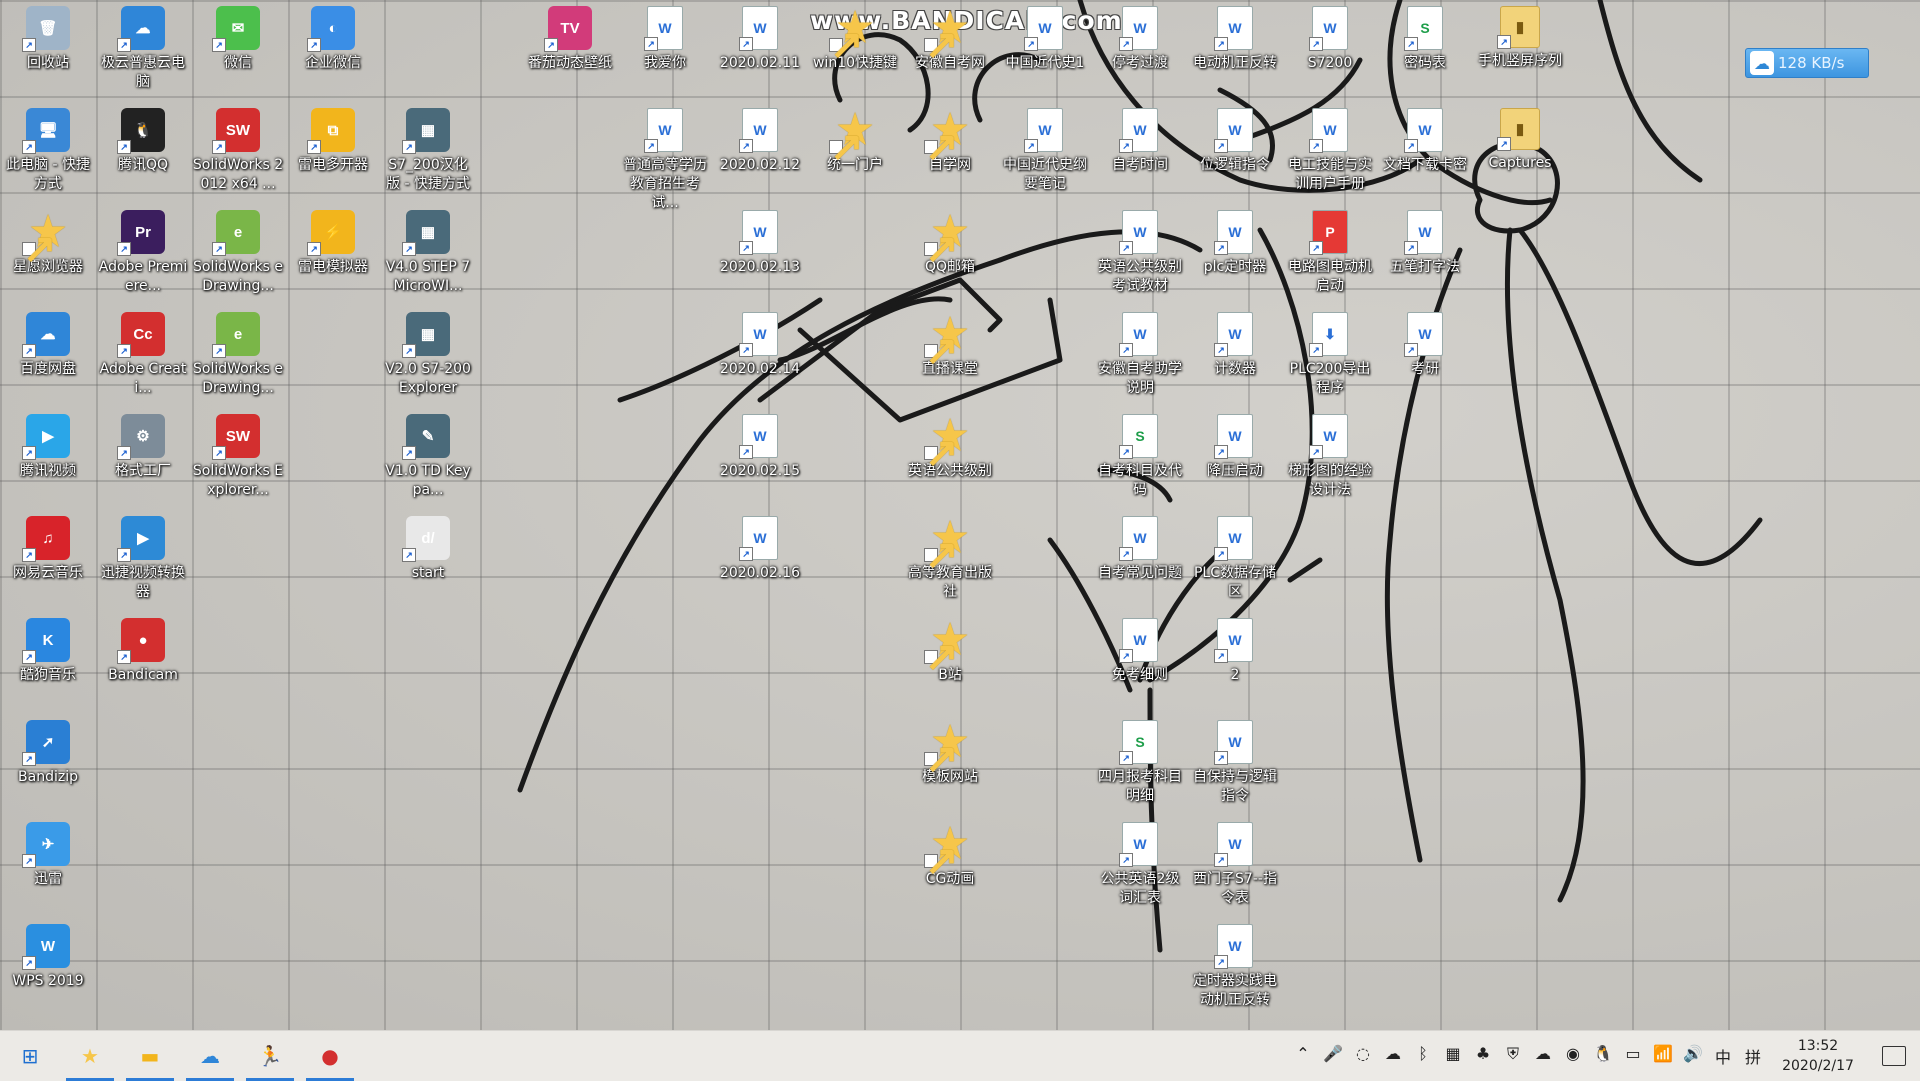 Image resolution: width=1920 pixels, height=1081 pixels. Describe the element at coordinates (1140, 868) in the screenshot. I see `desktop-icon: W ↗ 公共英语2级词汇表` at that location.